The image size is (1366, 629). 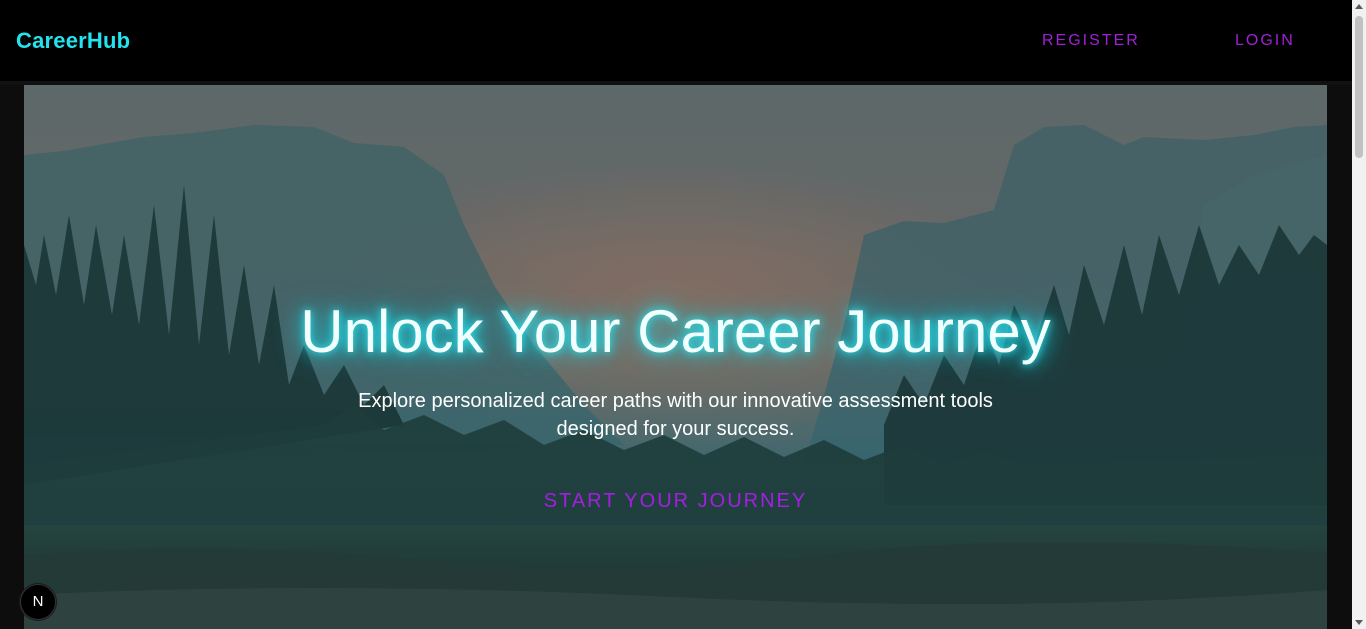 I want to click on brand-logo: CareerHub, so click(x=73, y=41).